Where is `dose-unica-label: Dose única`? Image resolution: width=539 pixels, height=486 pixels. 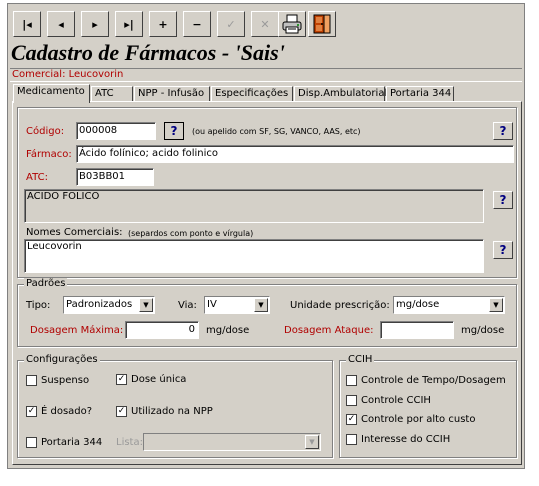
dose-unica-label: Dose única is located at coordinates (159, 379).